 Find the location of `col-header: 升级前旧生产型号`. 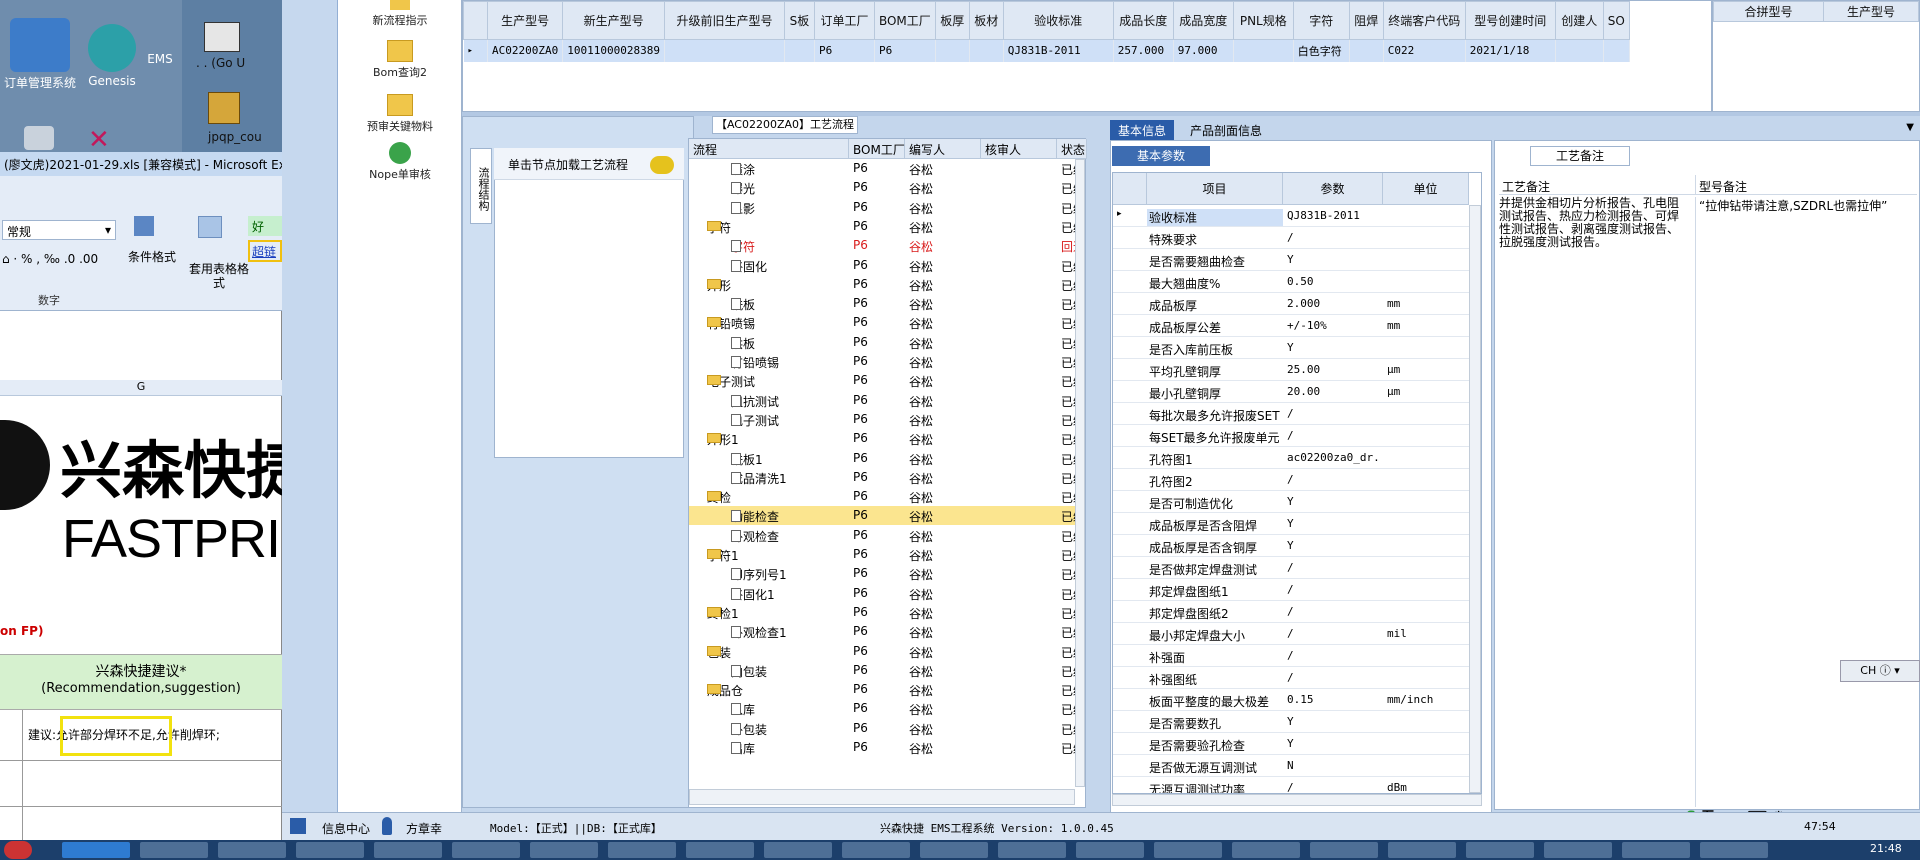

col-header: 升级前旧生产型号 is located at coordinates (724, 20).